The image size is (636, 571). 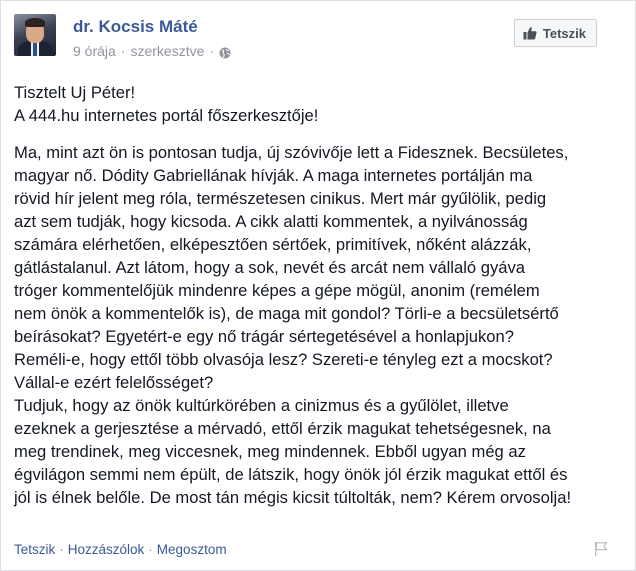 What do you see at coordinates (225, 52) in the screenshot?
I see `globe-icon` at bounding box center [225, 52].